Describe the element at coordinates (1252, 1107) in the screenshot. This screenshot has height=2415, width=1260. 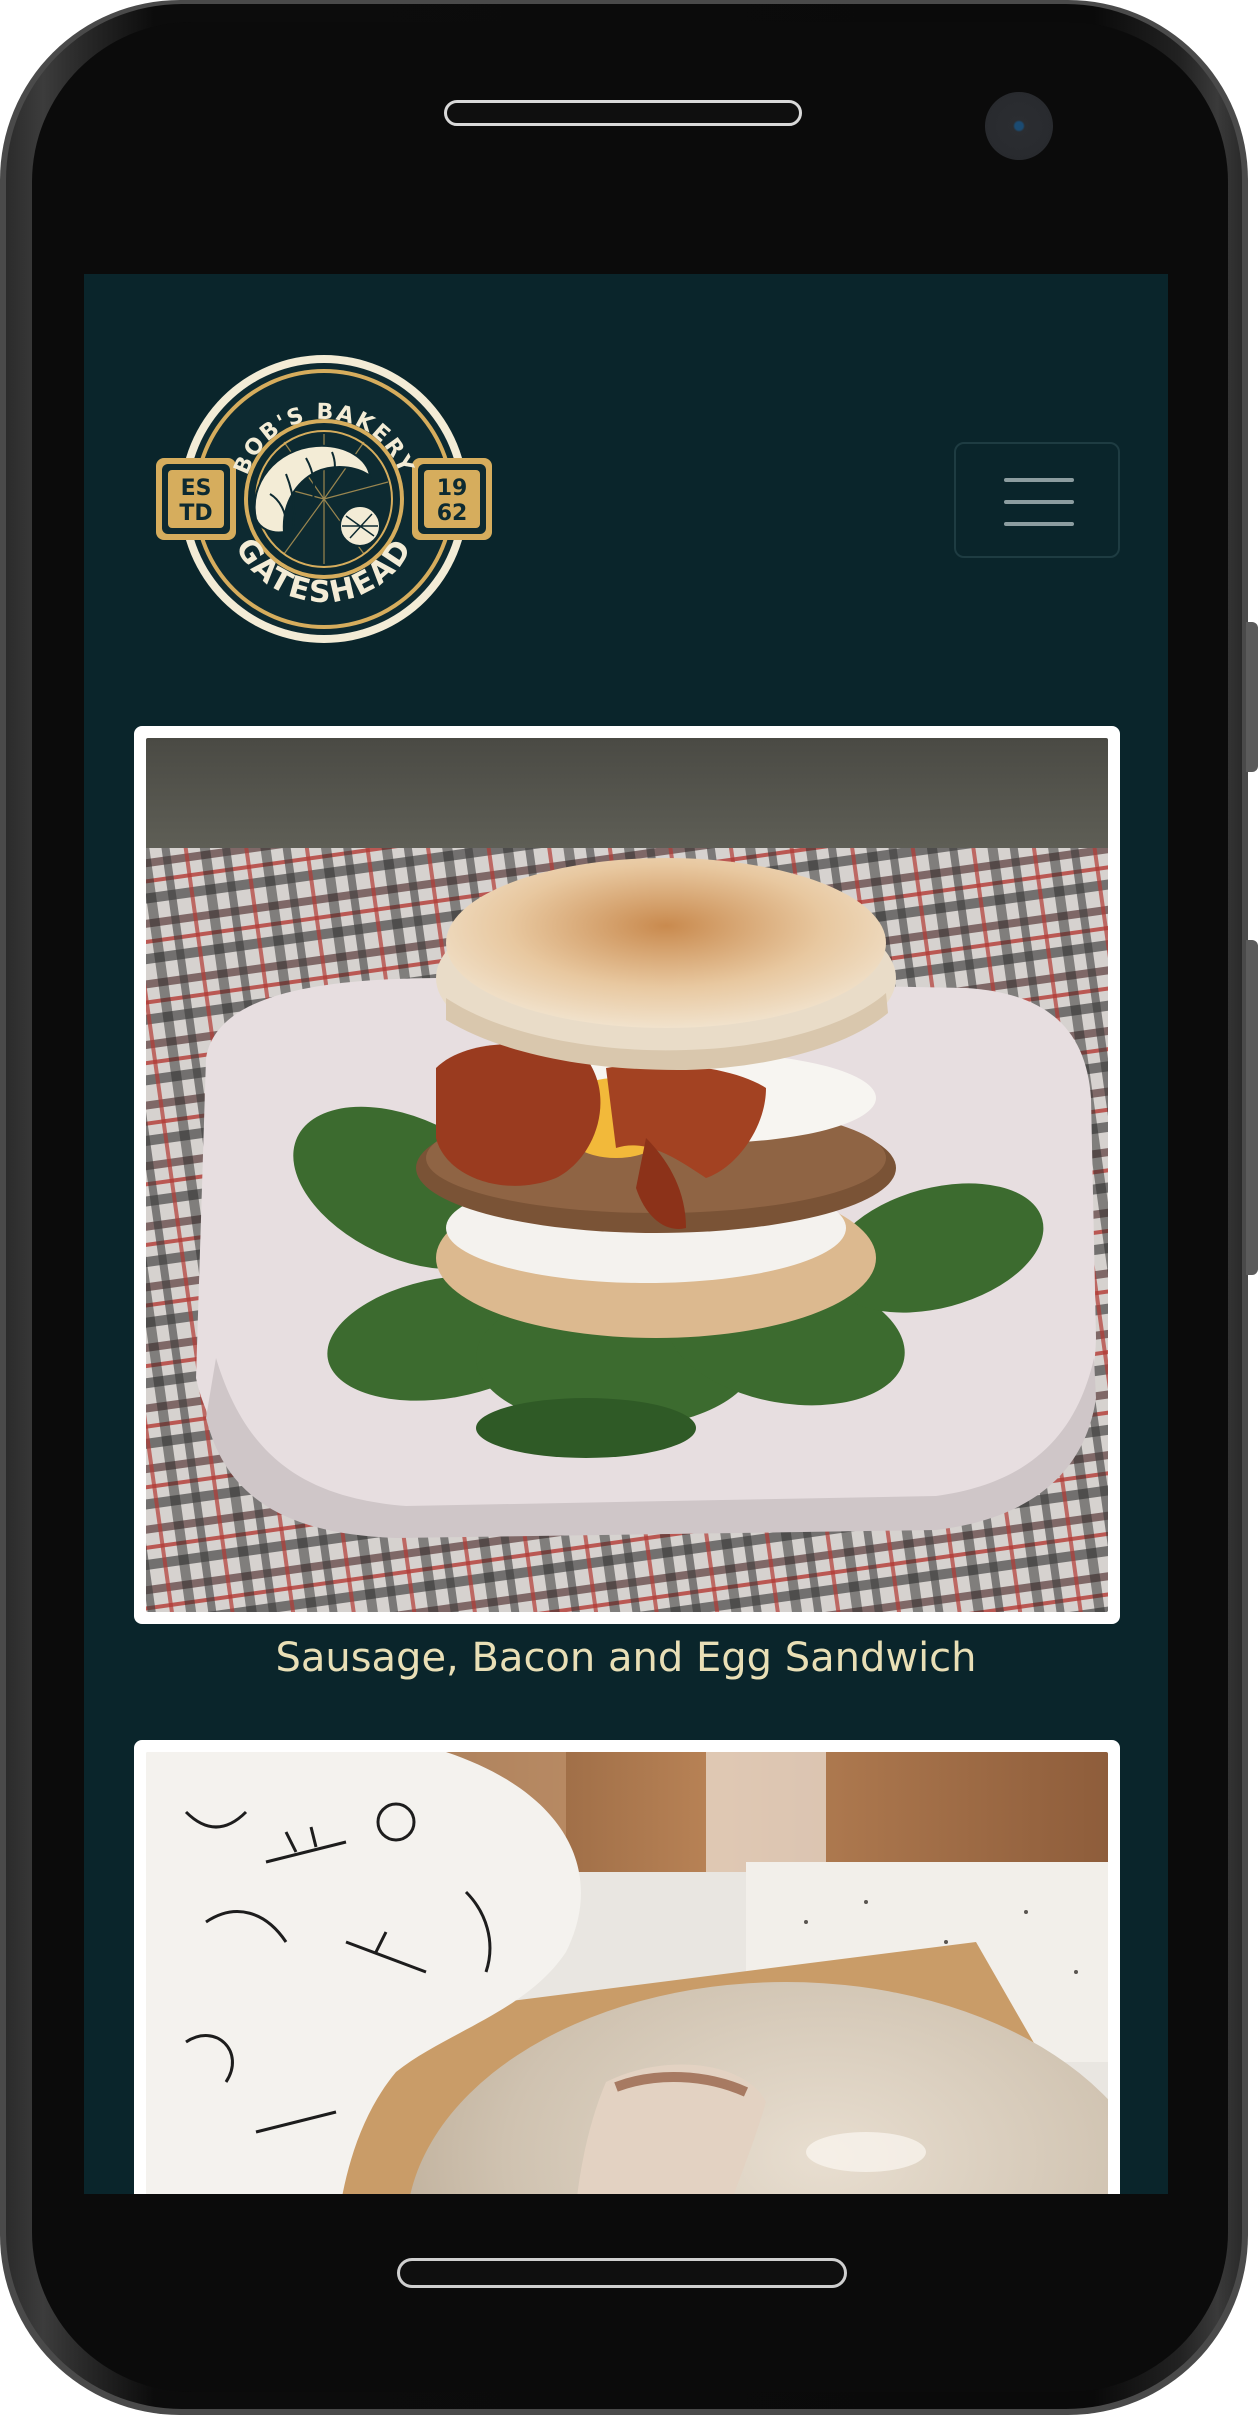
I see `power-button` at that location.